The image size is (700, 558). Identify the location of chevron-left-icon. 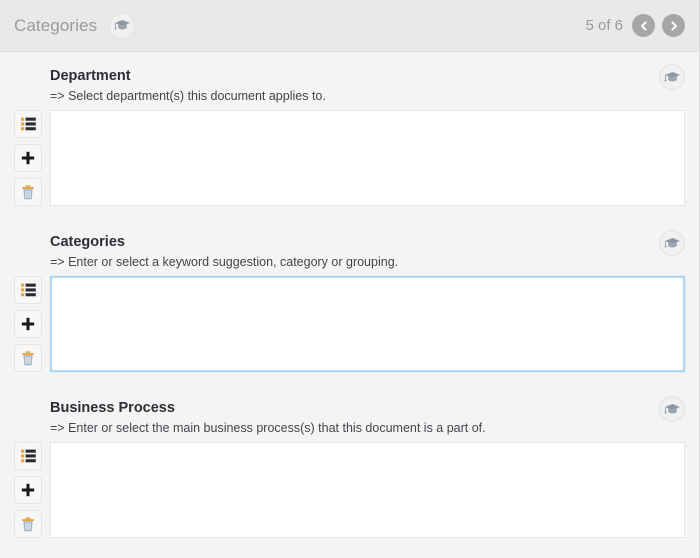
(643, 25).